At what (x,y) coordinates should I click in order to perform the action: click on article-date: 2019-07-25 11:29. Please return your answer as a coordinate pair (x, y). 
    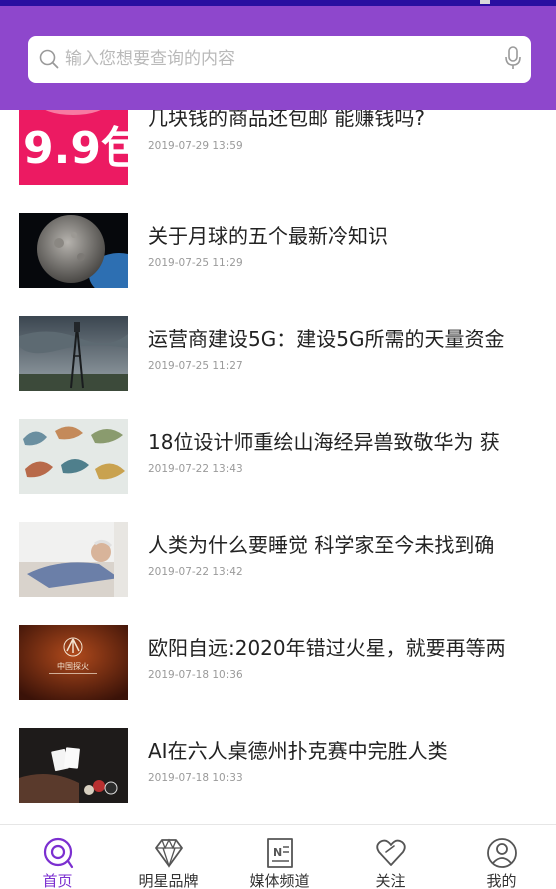
    Looking at the image, I should click on (195, 263).